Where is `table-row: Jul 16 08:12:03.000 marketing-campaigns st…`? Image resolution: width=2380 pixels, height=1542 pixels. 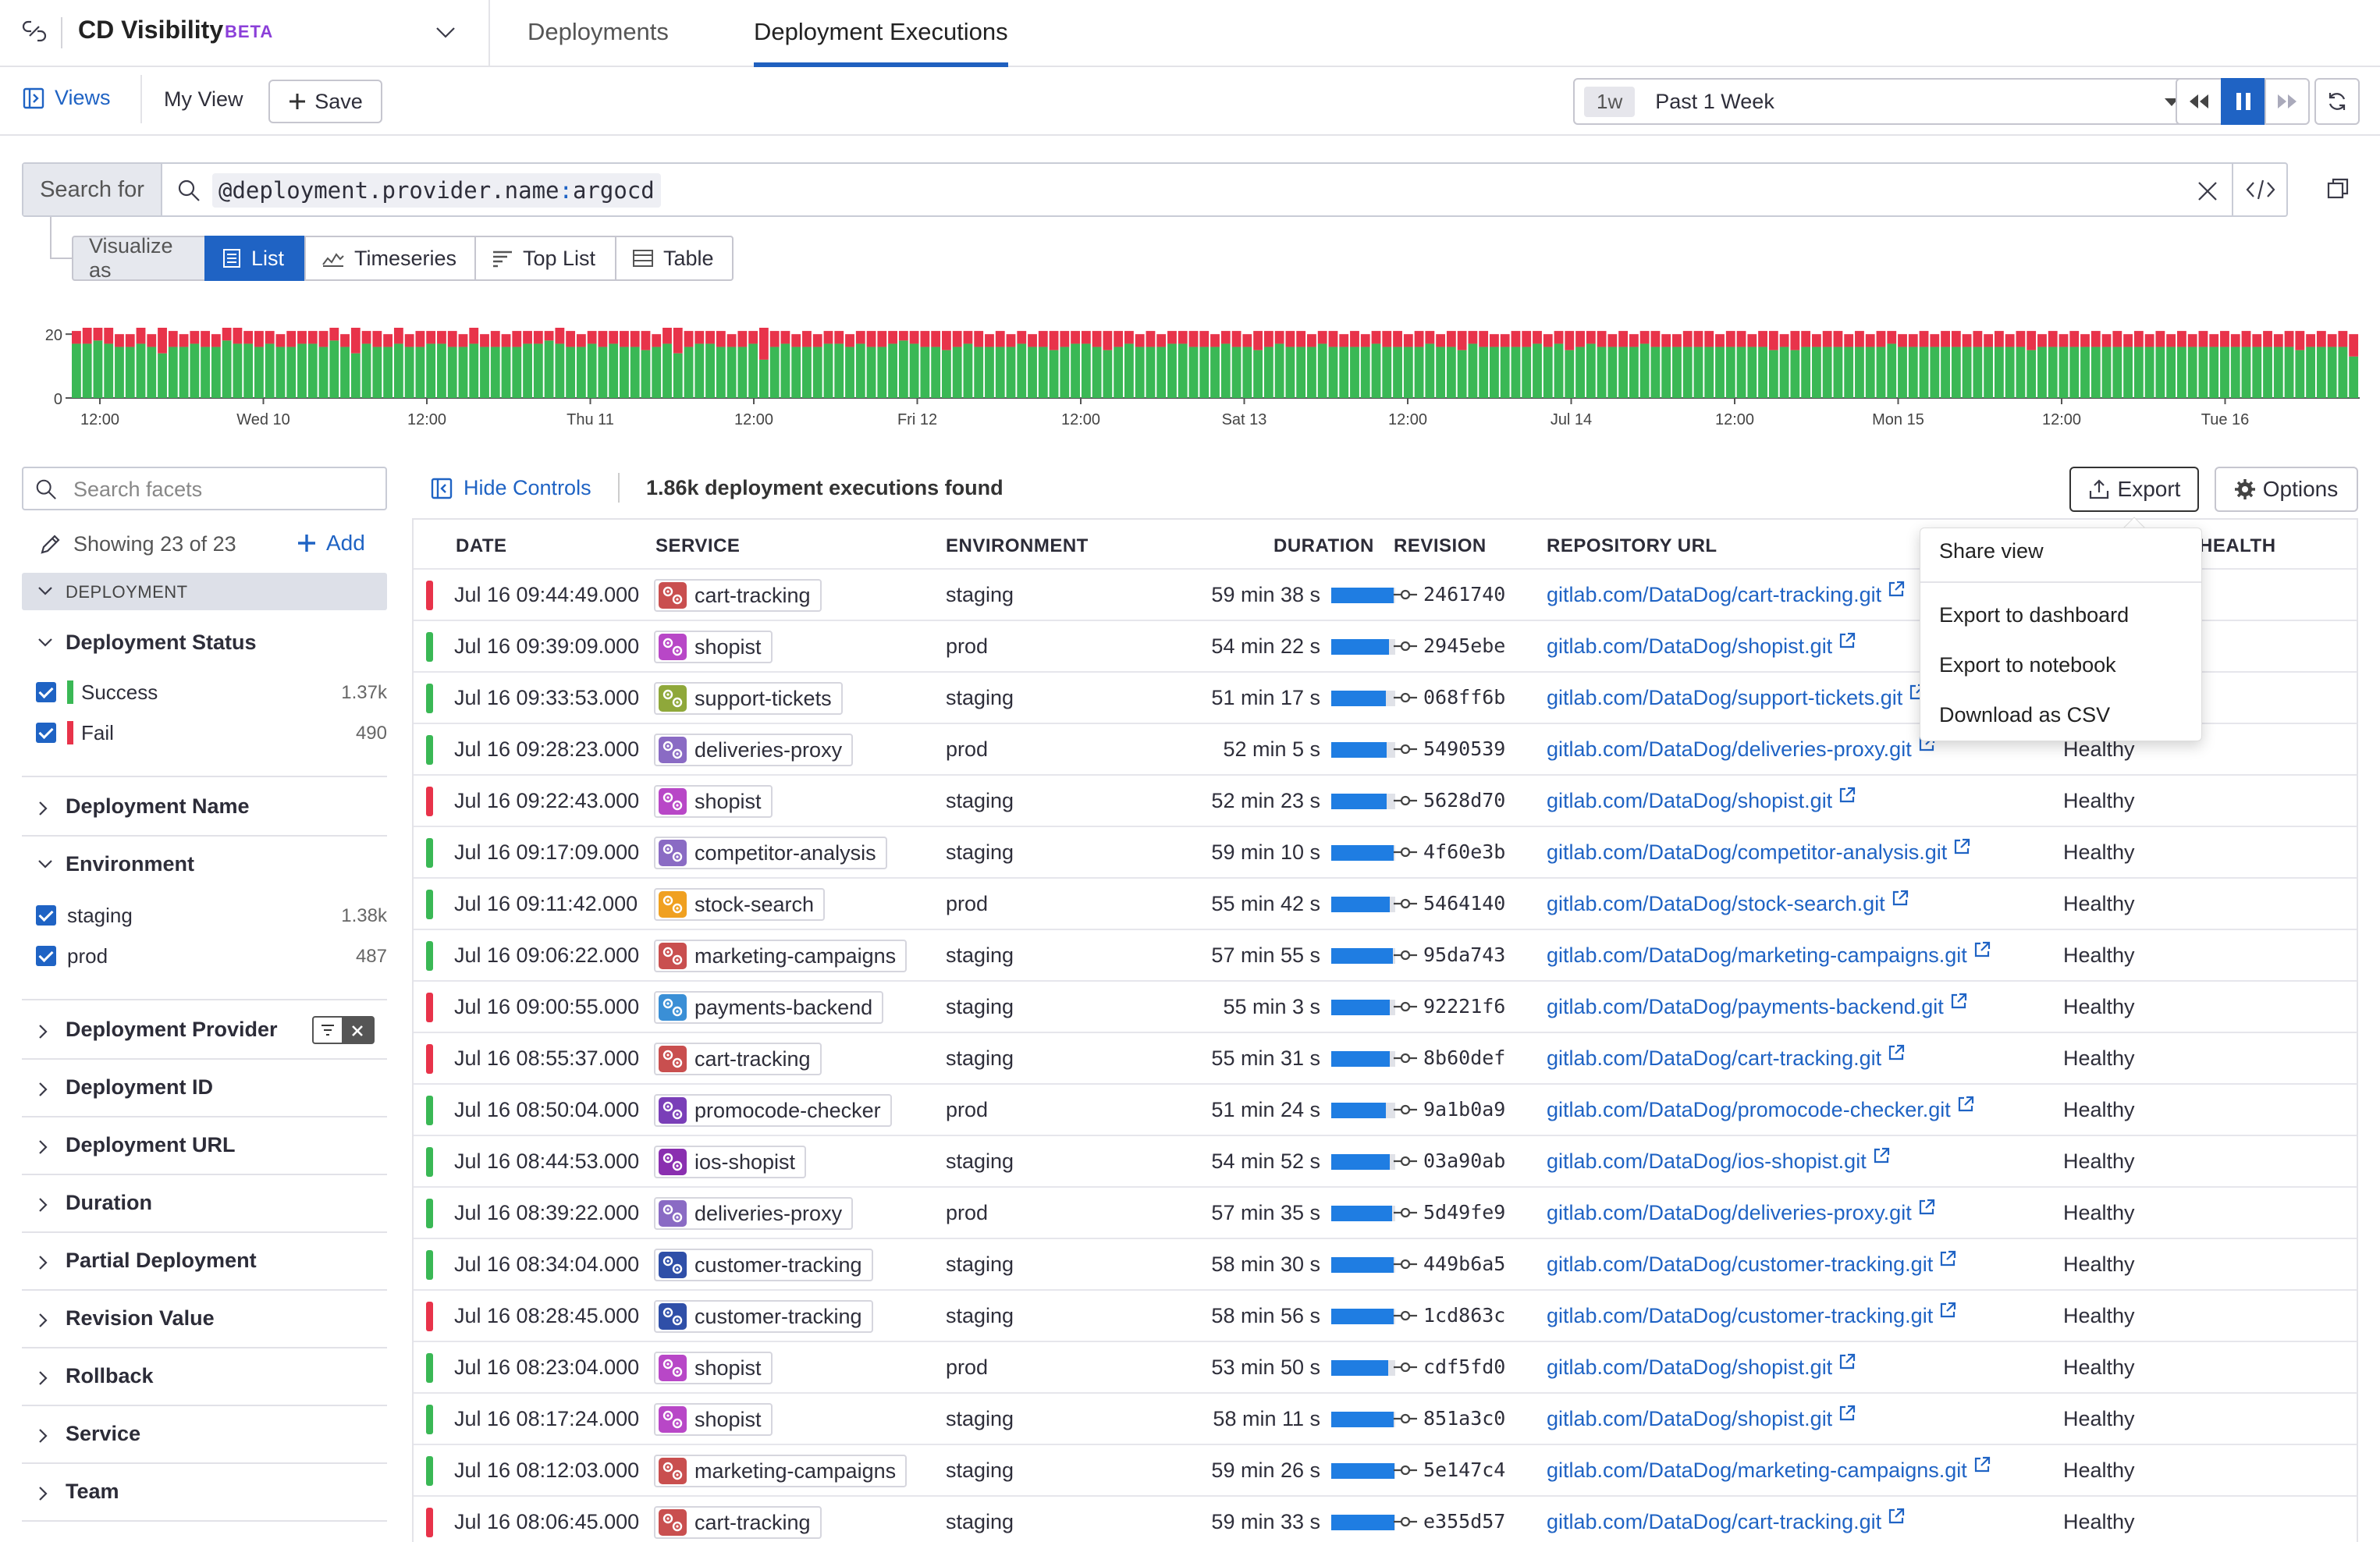
table-row: Jul 16 08:12:03.000 marketing-campaigns st… is located at coordinates (1385, 1470).